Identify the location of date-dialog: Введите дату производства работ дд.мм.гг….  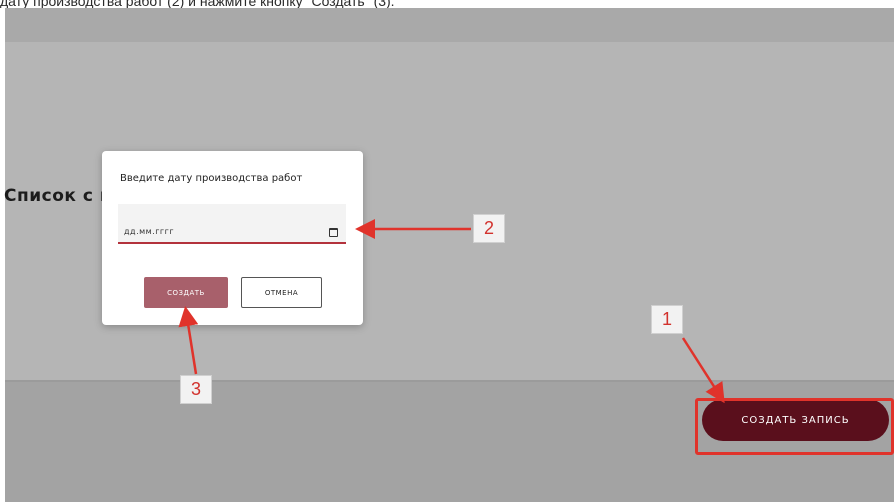
(232, 238).